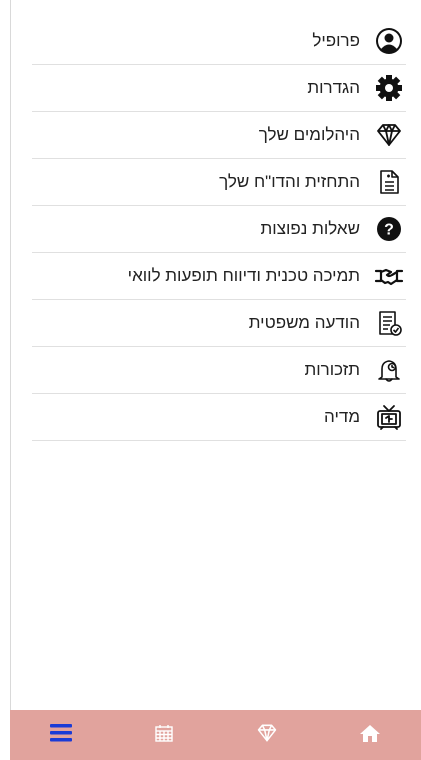 The height and width of the screenshot is (760, 421). I want to click on menu-item-profile: פרופיל, so click(219, 41).